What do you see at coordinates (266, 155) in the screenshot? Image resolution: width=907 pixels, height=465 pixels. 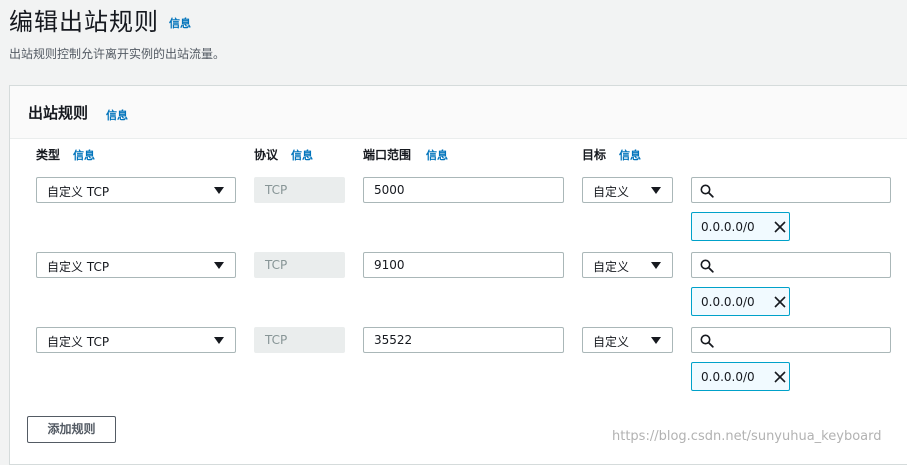 I see `column-protocol-label: 协议` at bounding box center [266, 155].